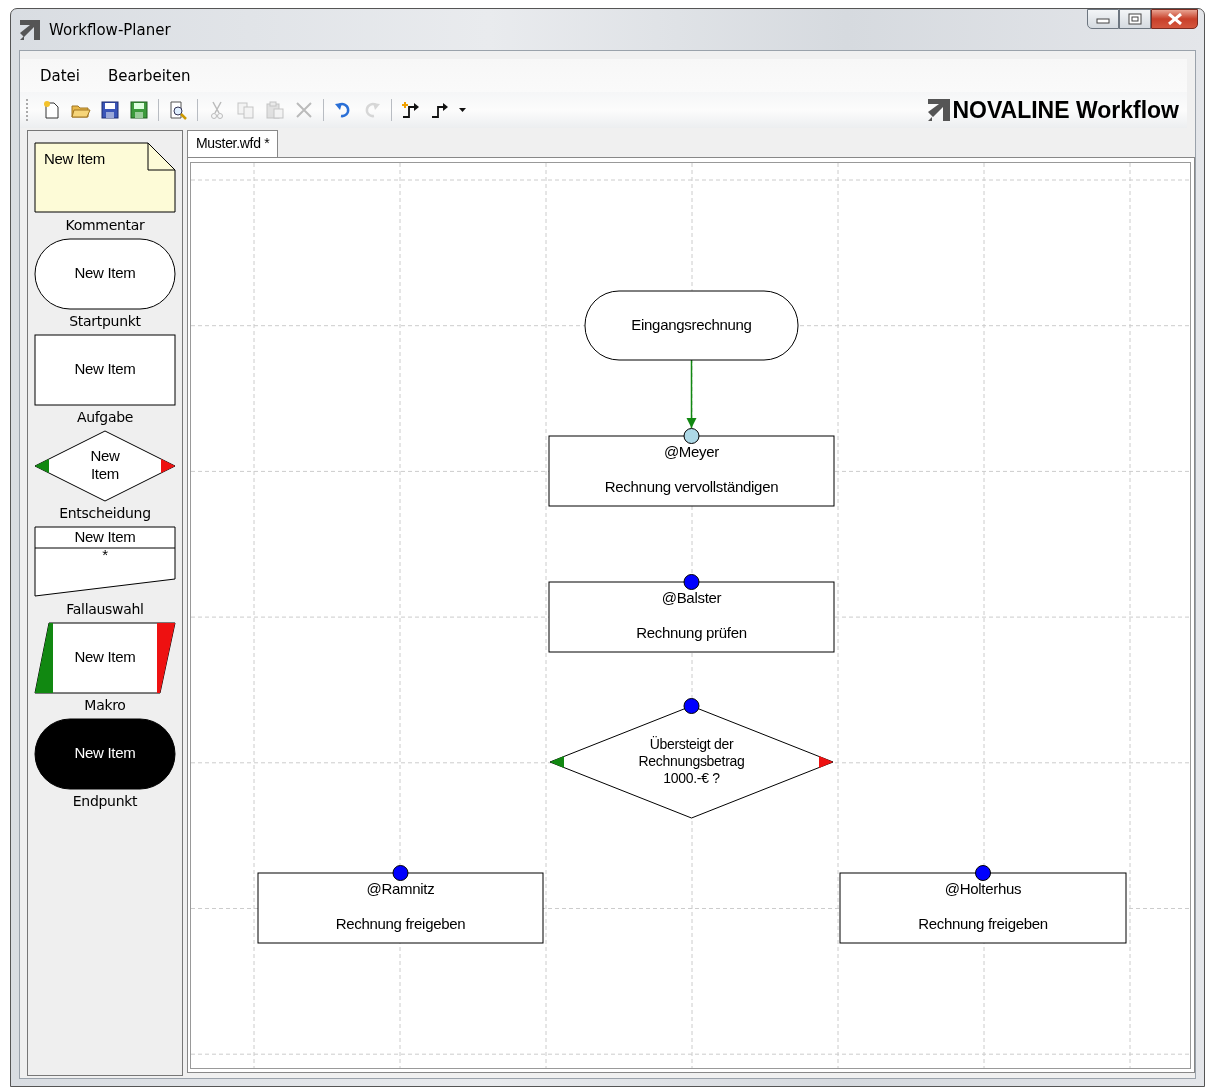  What do you see at coordinates (462, 110) in the screenshot?
I see `caret-icon` at bounding box center [462, 110].